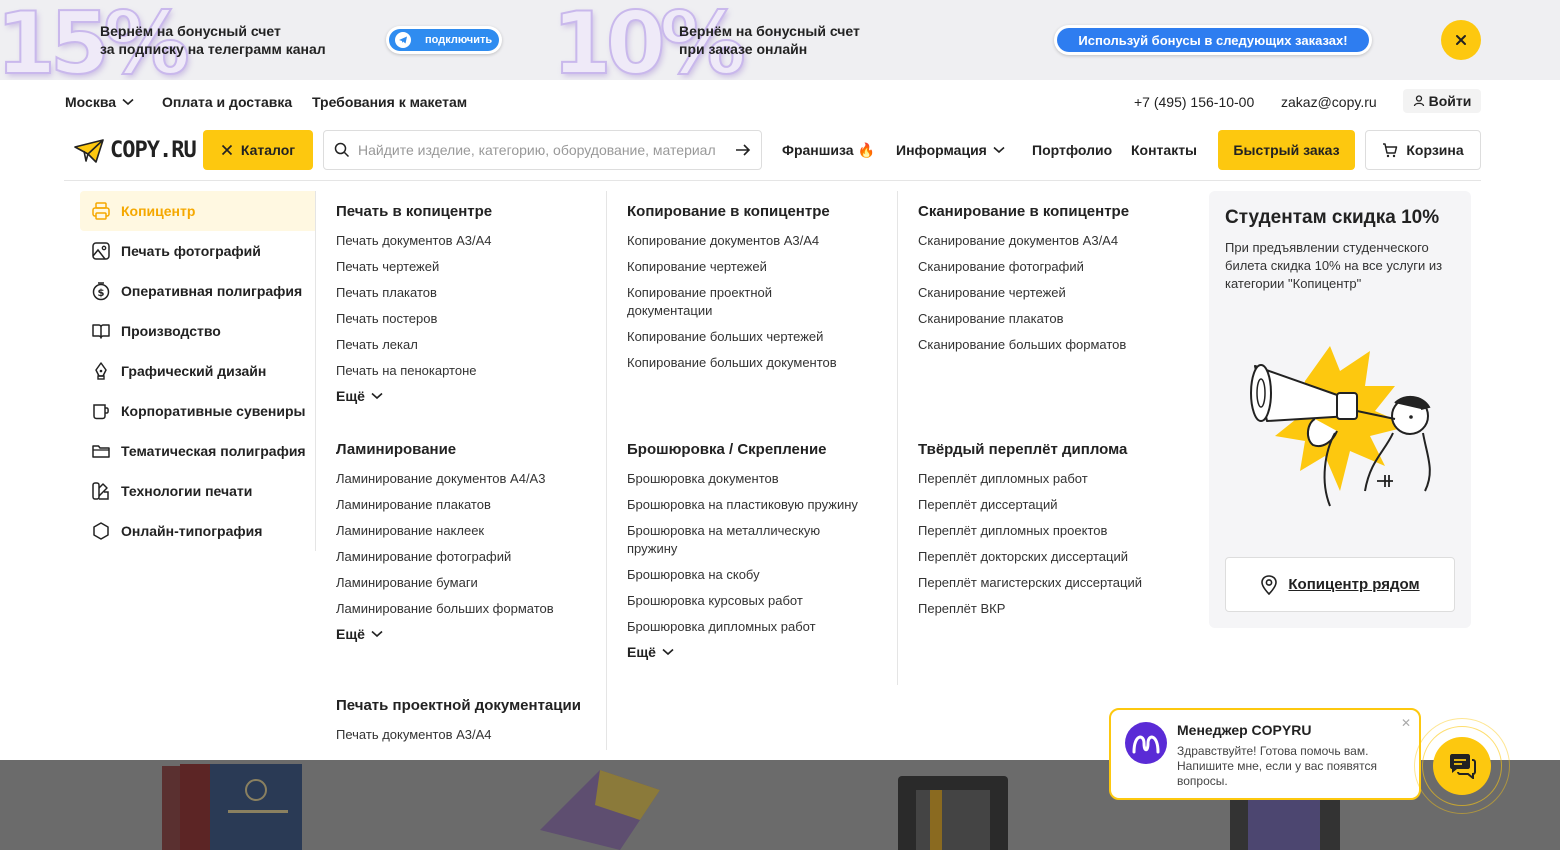  I want to click on menu-group-title: Сканирование в копицентре, so click(1048, 212).